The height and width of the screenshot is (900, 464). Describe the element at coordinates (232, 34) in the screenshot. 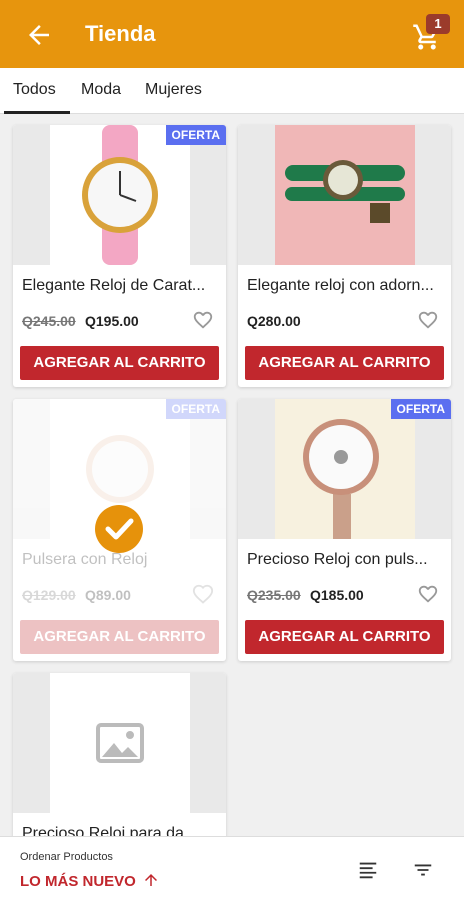

I see `app-bar: Tienda 1` at that location.